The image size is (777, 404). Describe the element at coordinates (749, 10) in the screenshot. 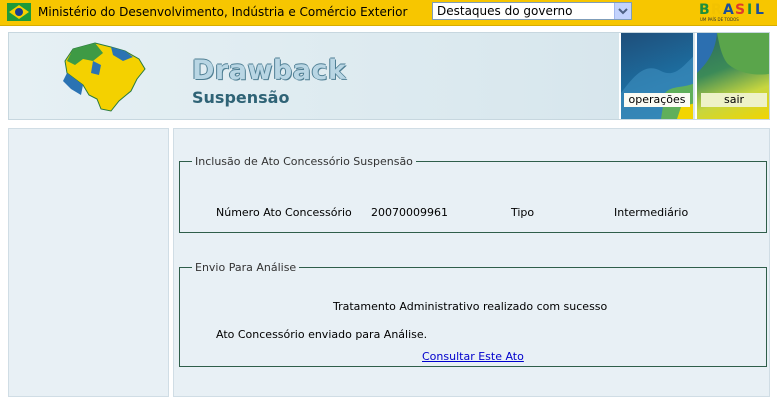

I see `svg-text: I` at that location.